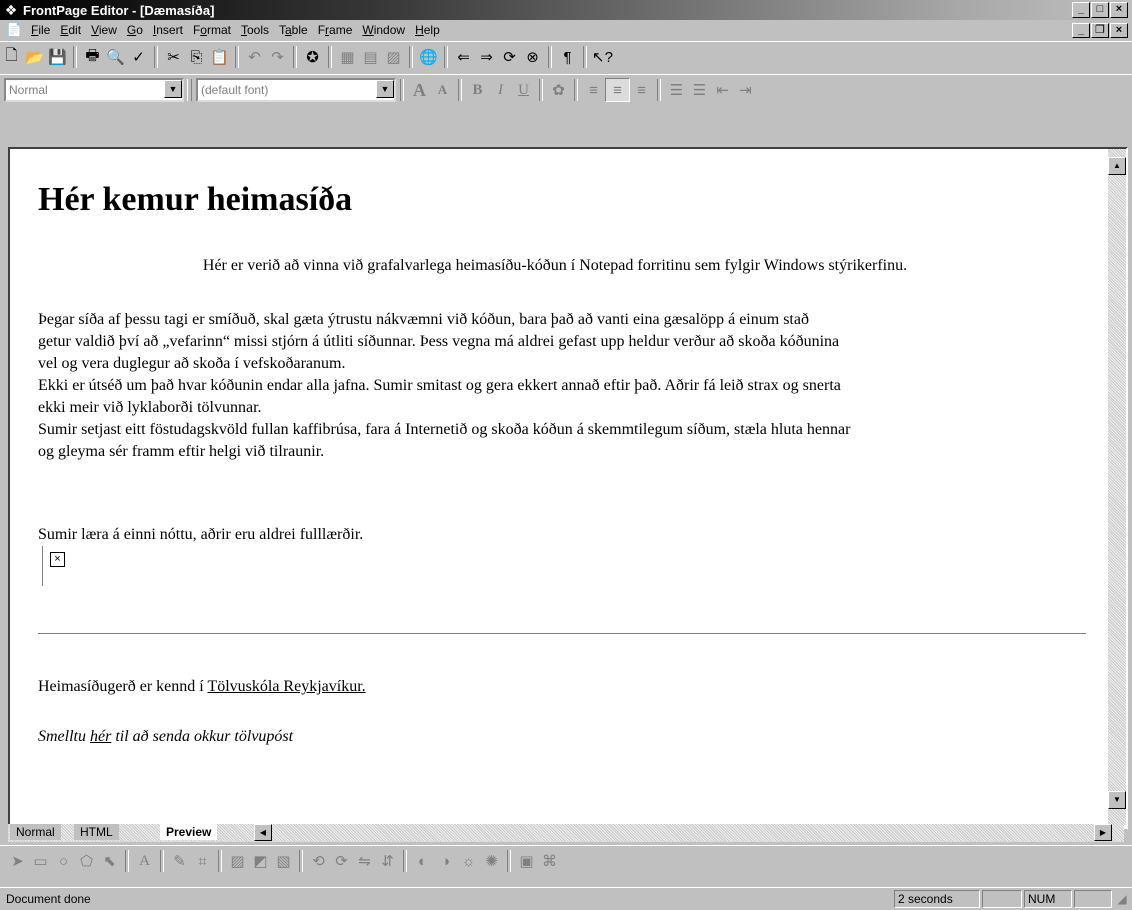 This screenshot has height=910, width=1132. Describe the element at coordinates (63, 861) in the screenshot. I see `circle-icon: ○` at that location.